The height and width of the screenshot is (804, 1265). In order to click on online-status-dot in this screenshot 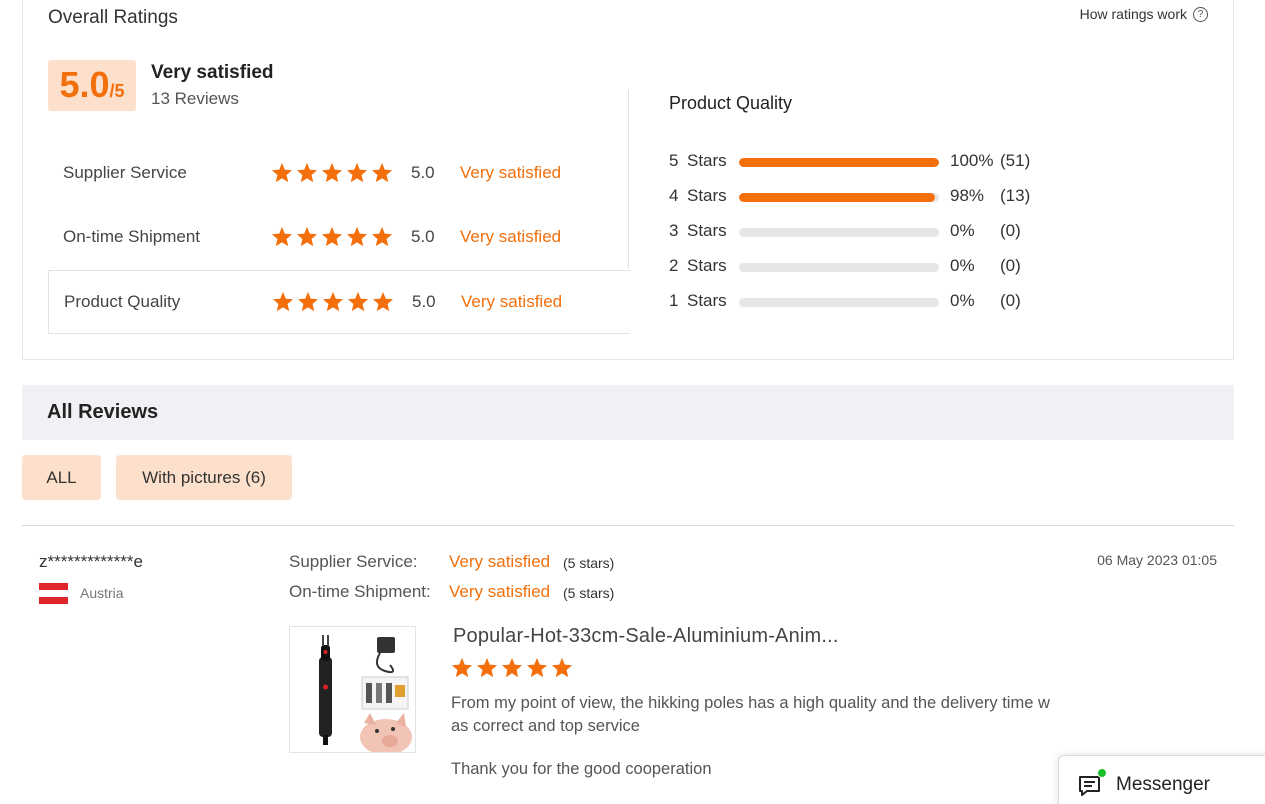, I will do `click(1102, 773)`.